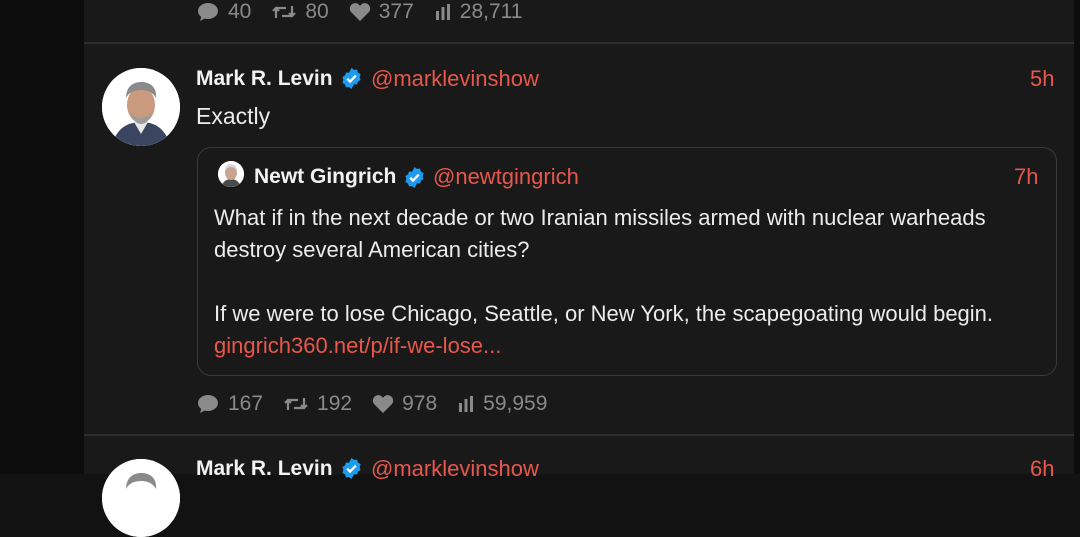 The width and height of the screenshot is (1080, 537). I want to click on author-handle: @marklevinshow, so click(455, 79).